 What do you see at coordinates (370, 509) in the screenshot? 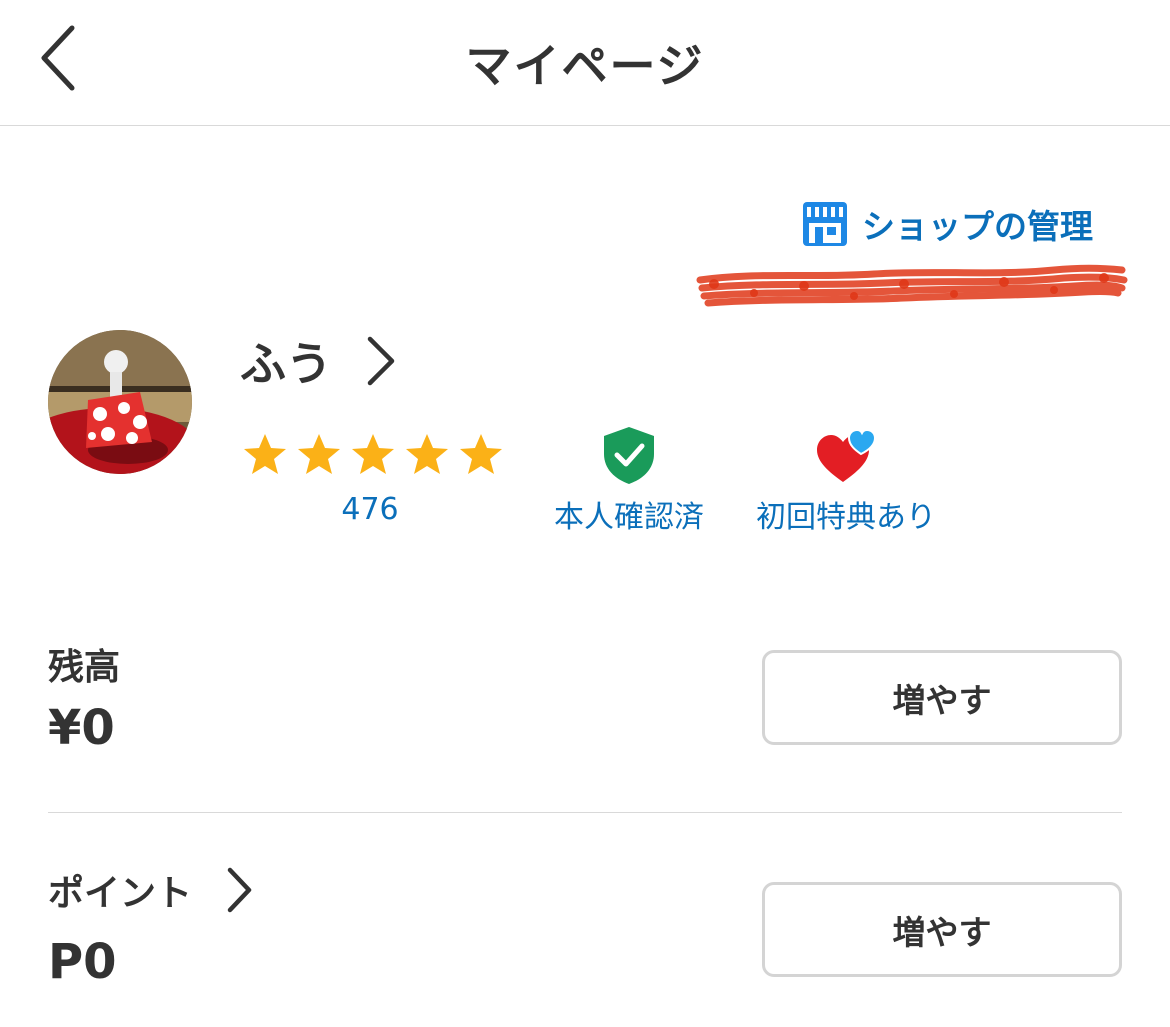
I see `rating-count: 476` at bounding box center [370, 509].